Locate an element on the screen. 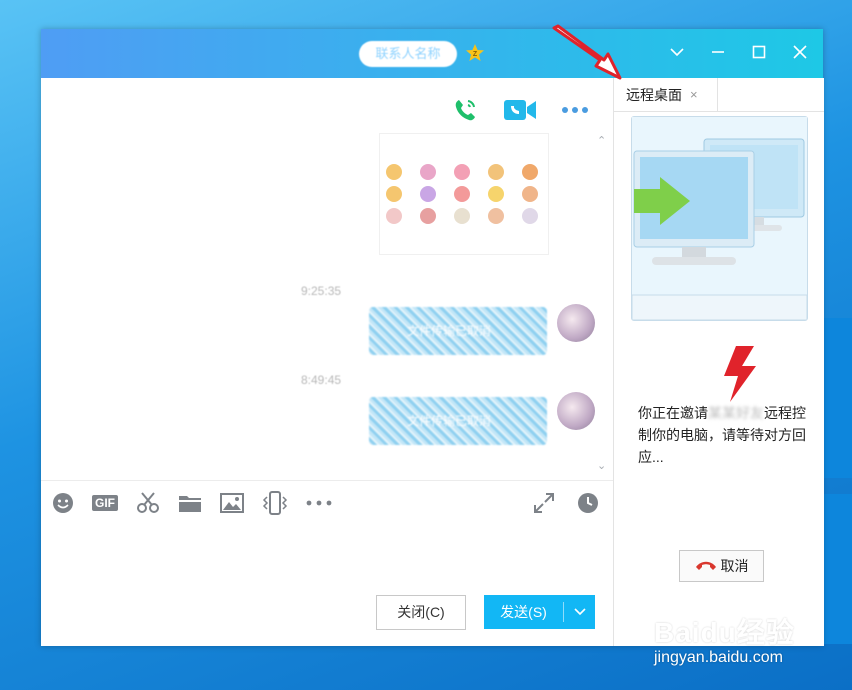 This screenshot has width=852, height=690. tab-remote-desktop: 远程桌面 × is located at coordinates (666, 94).